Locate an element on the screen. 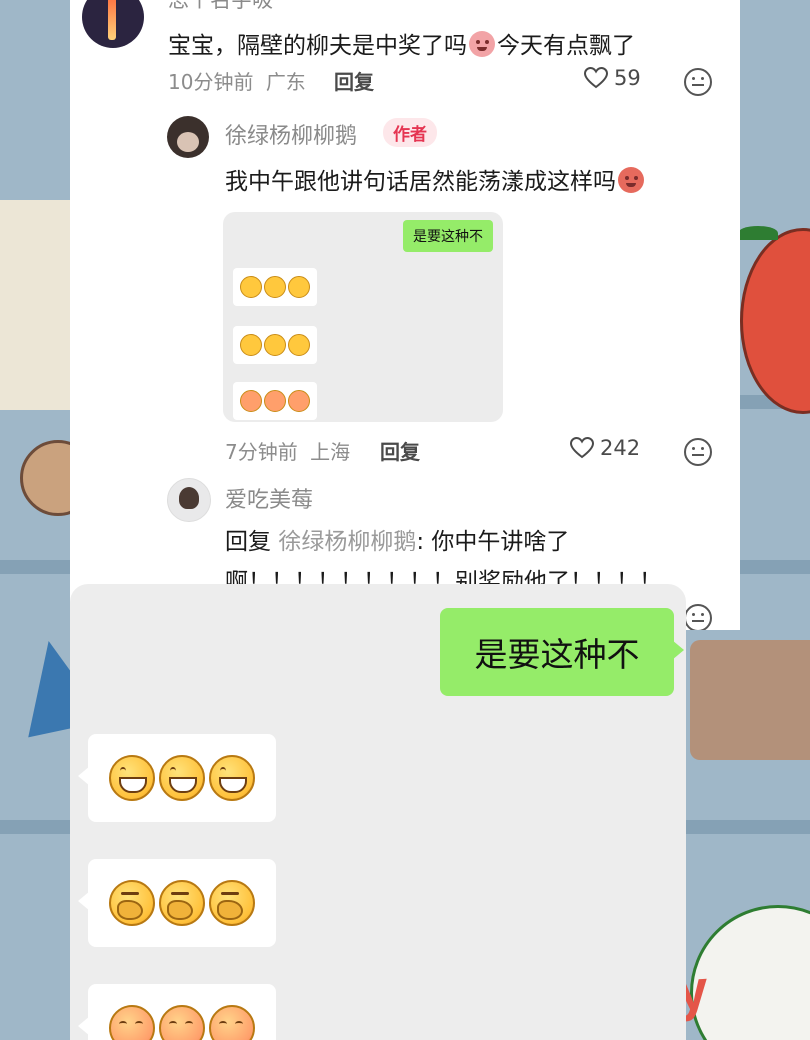  author-reply-time: 7分钟前 is located at coordinates (261, 452).